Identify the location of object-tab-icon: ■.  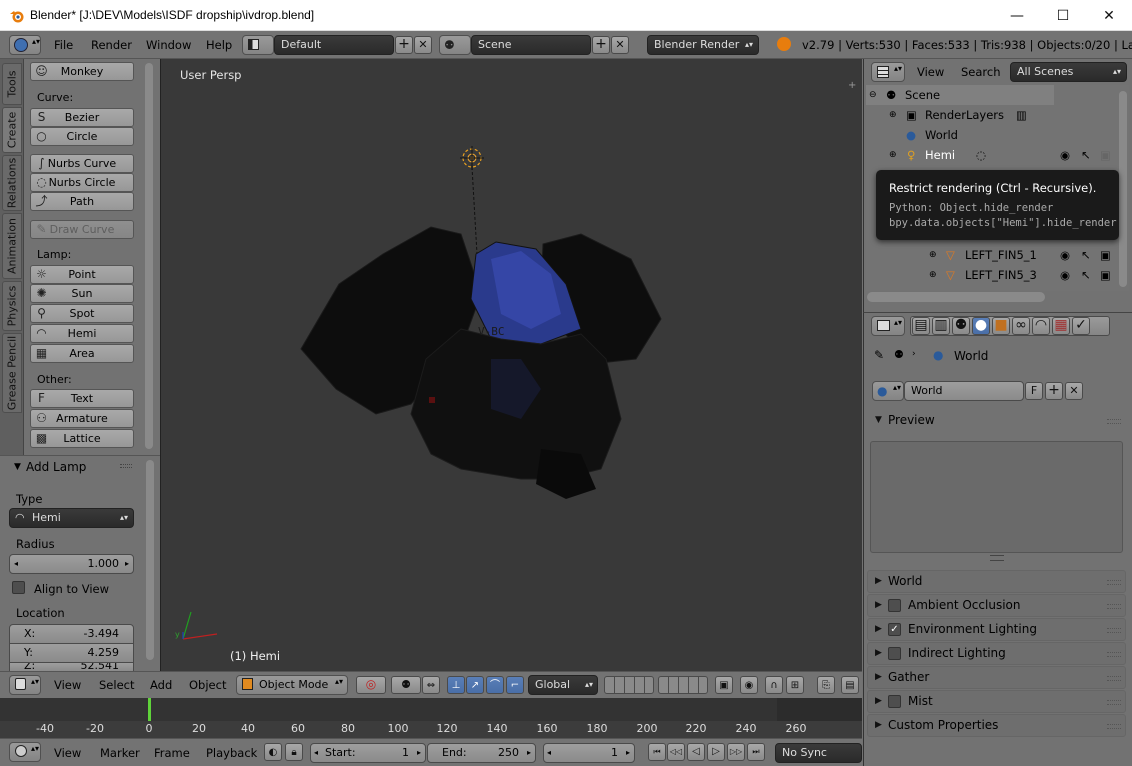
(1001, 326).